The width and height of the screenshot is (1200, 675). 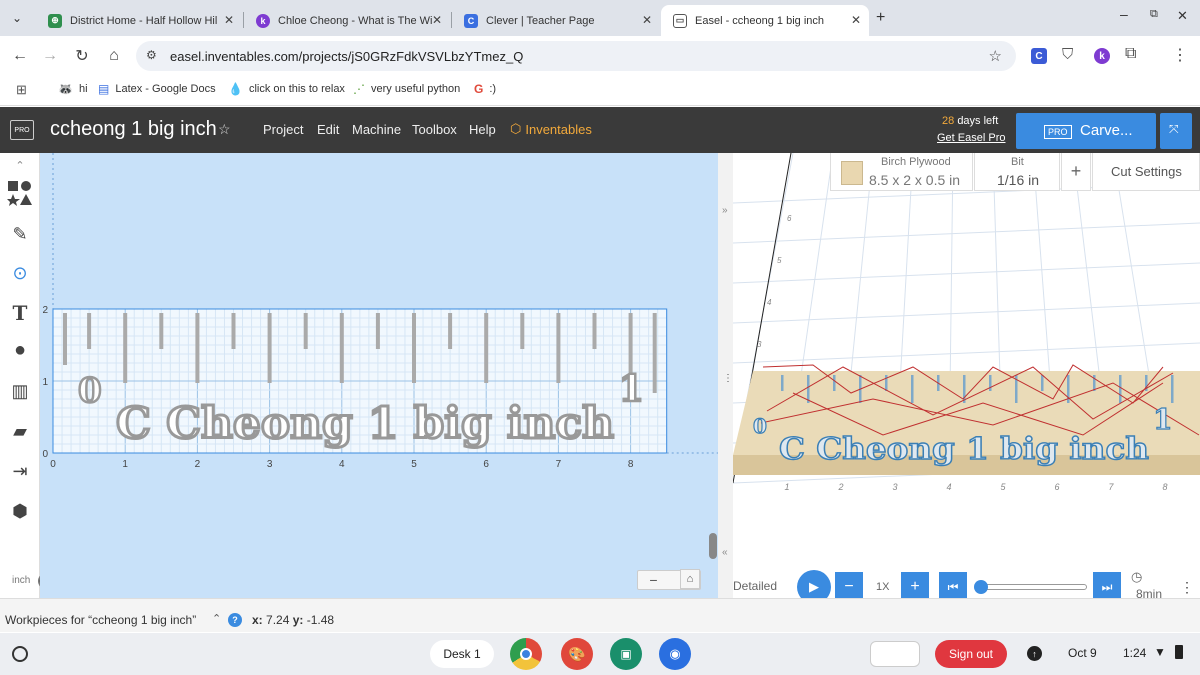 What do you see at coordinates (21, 90) in the screenshot?
I see `apps-grid-icon: ⊞` at bounding box center [21, 90].